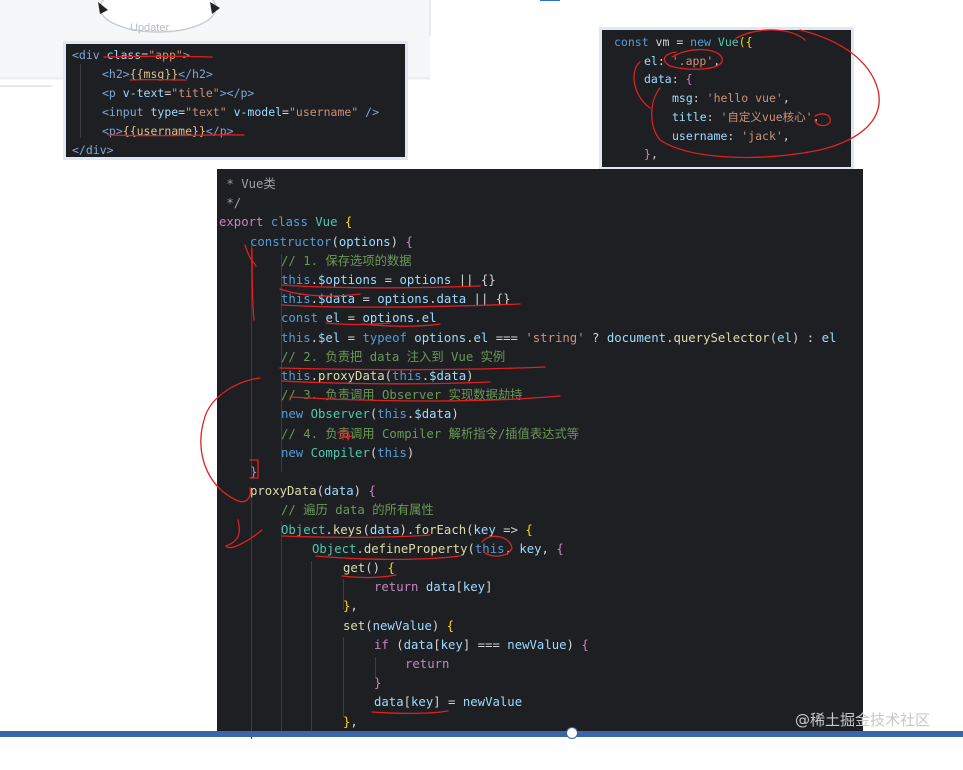 Image resolution: width=963 pixels, height=770 pixels. I want to click on code-line: <input type="text" v-model="username" />, so click(241, 112).